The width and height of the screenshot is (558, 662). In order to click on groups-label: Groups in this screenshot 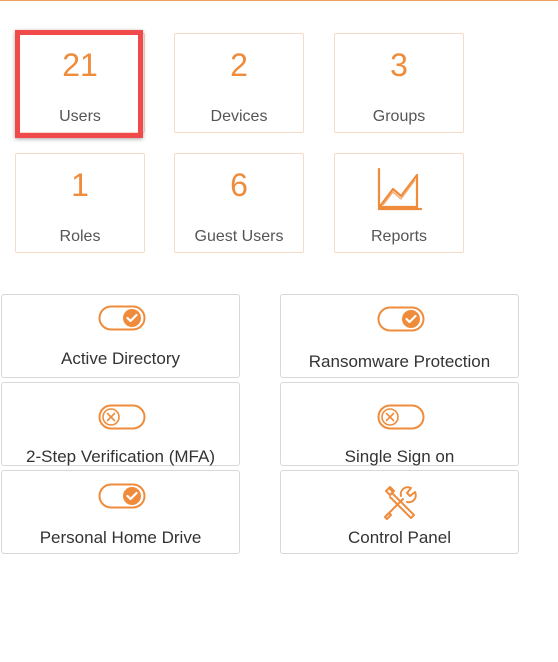, I will do `click(399, 116)`.